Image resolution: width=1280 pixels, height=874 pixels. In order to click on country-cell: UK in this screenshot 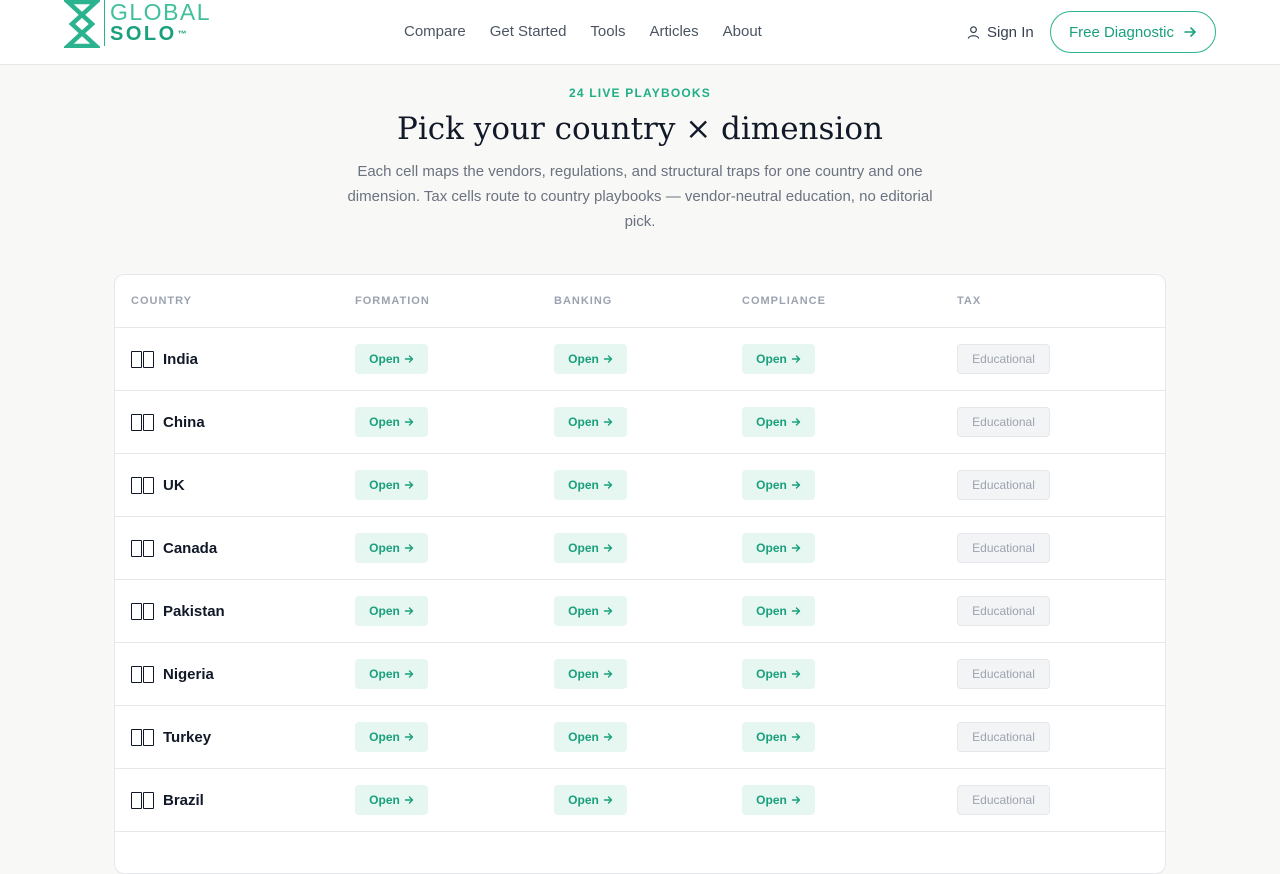, I will do `click(158, 485)`.